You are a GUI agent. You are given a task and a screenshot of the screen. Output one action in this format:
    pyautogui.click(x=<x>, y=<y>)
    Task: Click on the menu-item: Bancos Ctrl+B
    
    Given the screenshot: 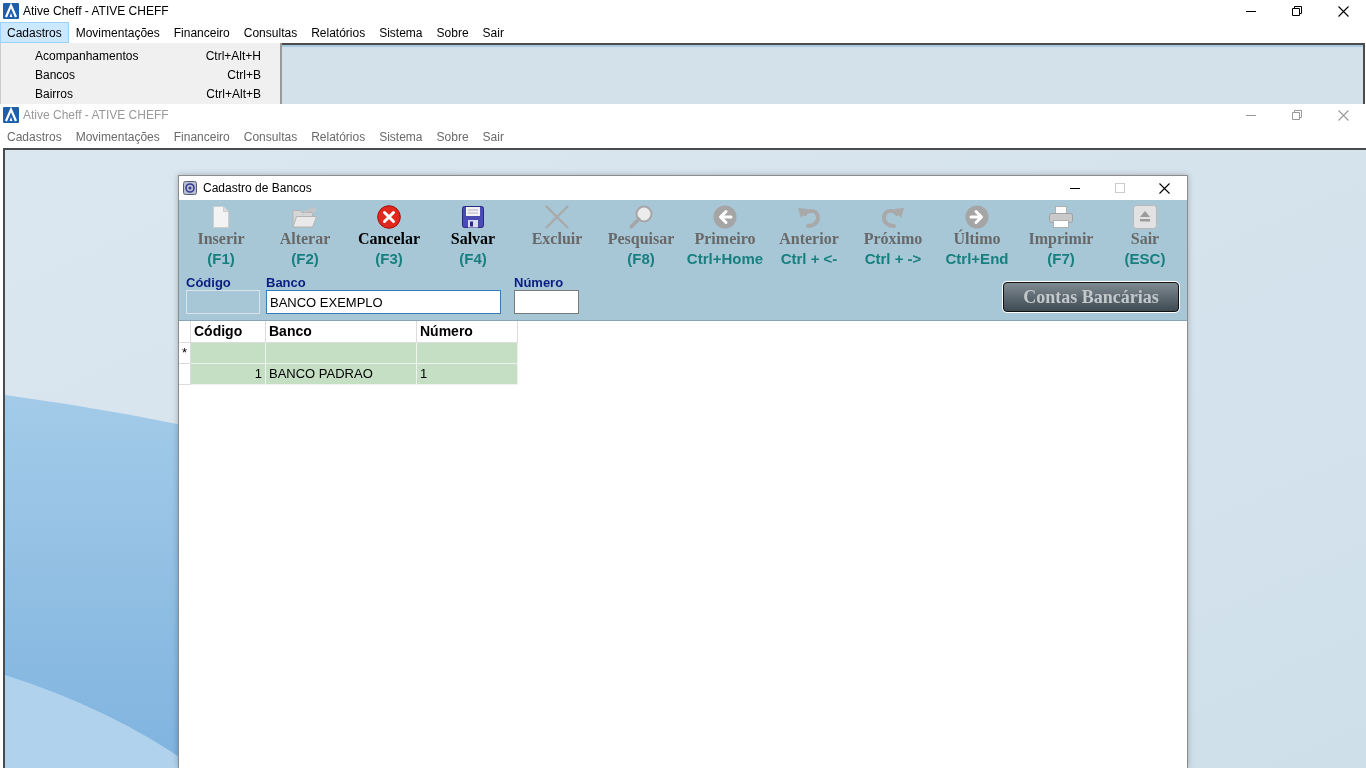 What is the action you would take?
    pyautogui.click(x=140, y=74)
    